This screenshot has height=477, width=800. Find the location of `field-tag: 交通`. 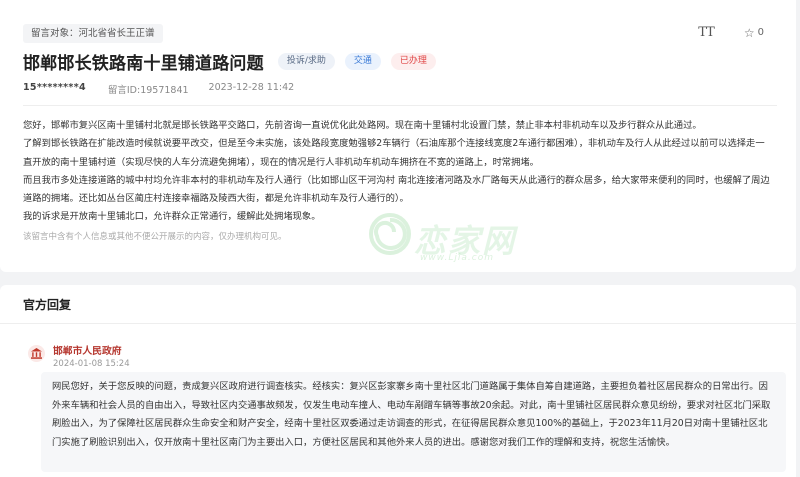

field-tag: 交通 is located at coordinates (362, 61).